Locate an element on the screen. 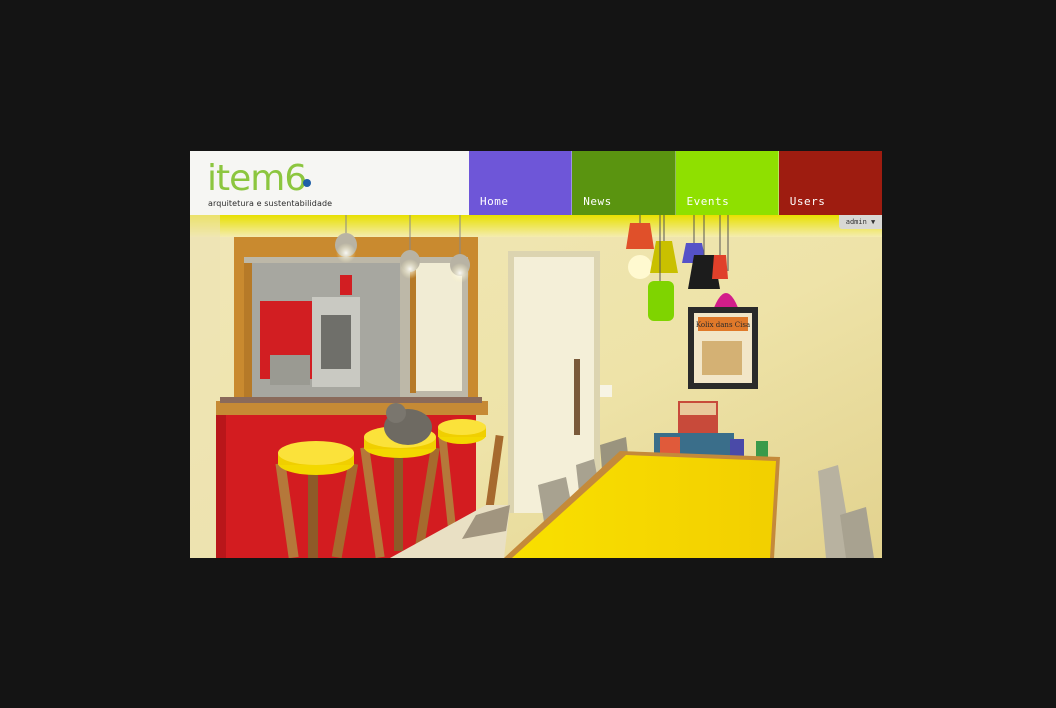 The image size is (1056, 708). nav-item-home: Home is located at coordinates (521, 183).